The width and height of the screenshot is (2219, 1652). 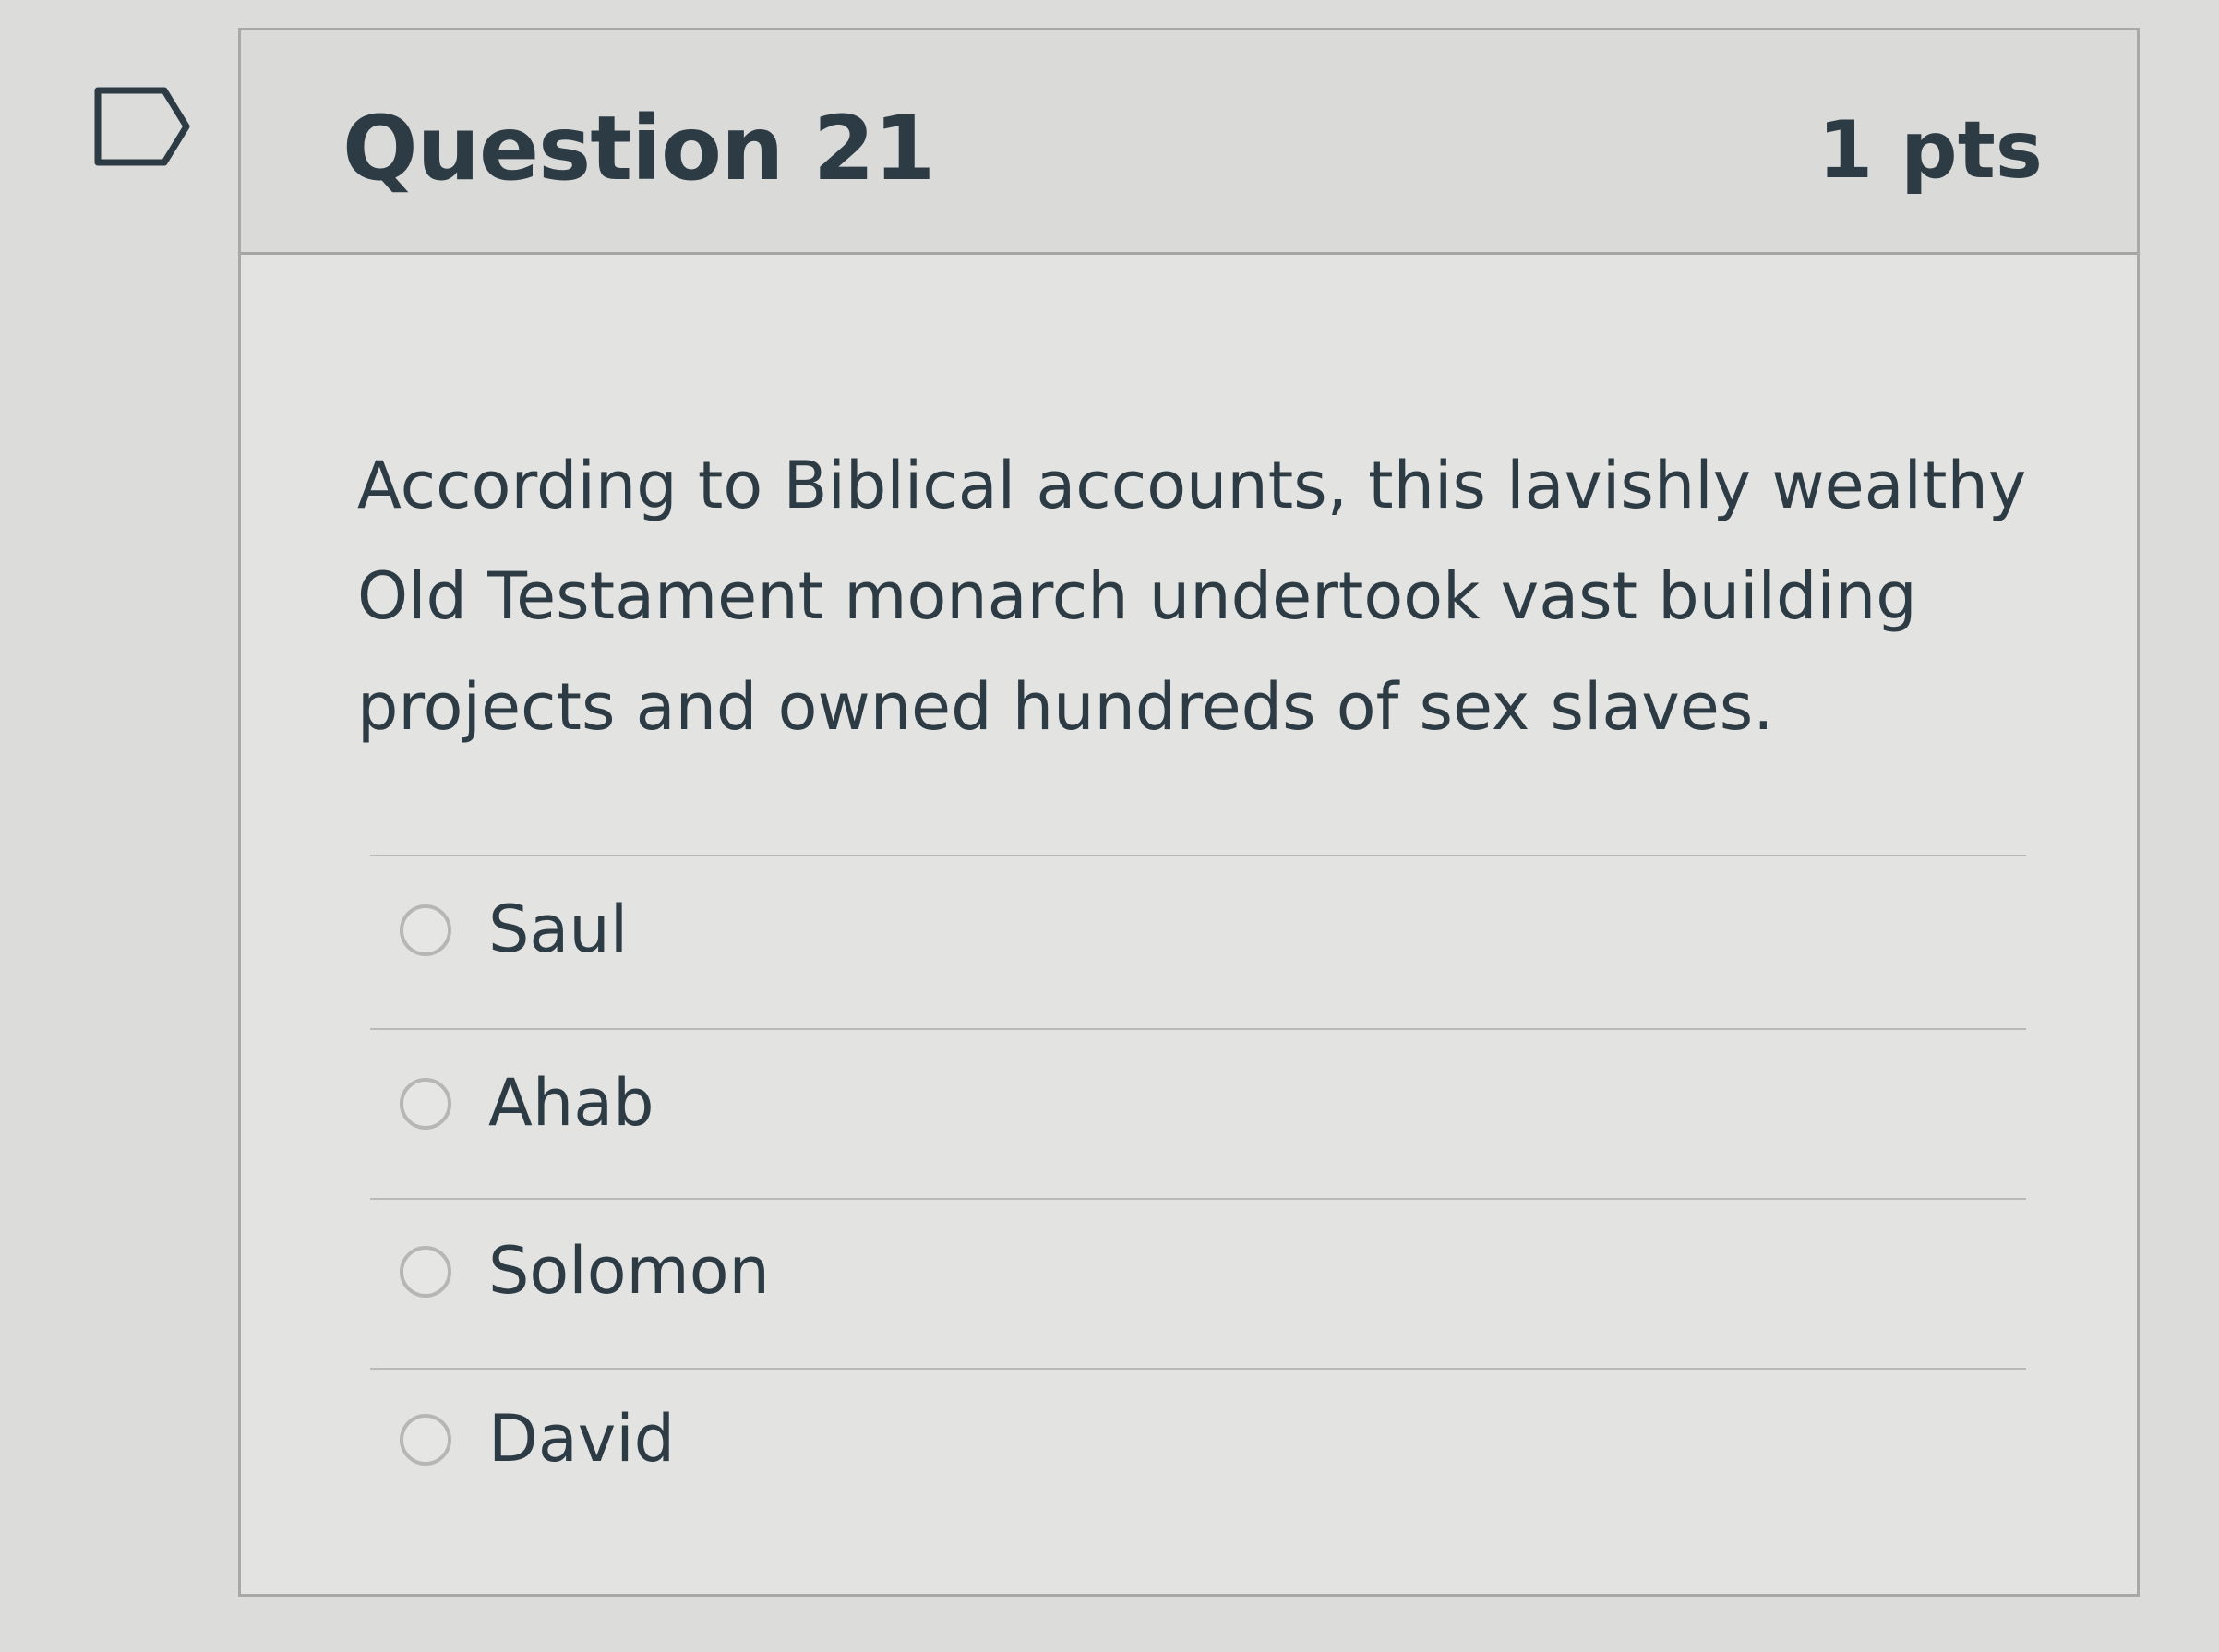 I want to click on question-header: Question 21 1 pts, so click(x=1189, y=143).